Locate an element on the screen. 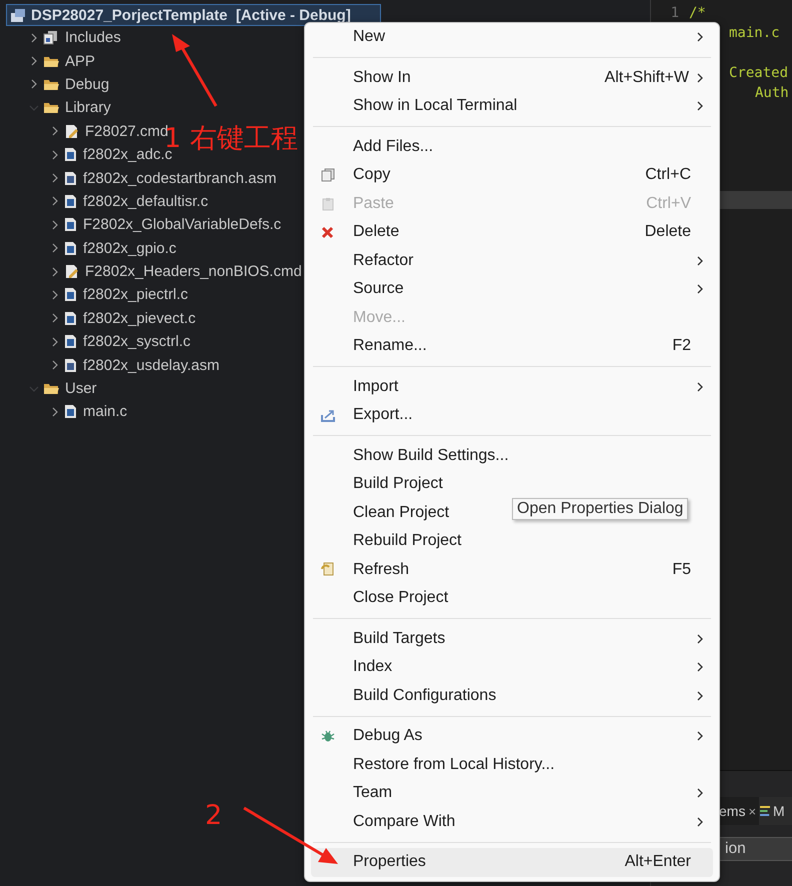  shortcut-label: Ctrl+C is located at coordinates (668, 175).